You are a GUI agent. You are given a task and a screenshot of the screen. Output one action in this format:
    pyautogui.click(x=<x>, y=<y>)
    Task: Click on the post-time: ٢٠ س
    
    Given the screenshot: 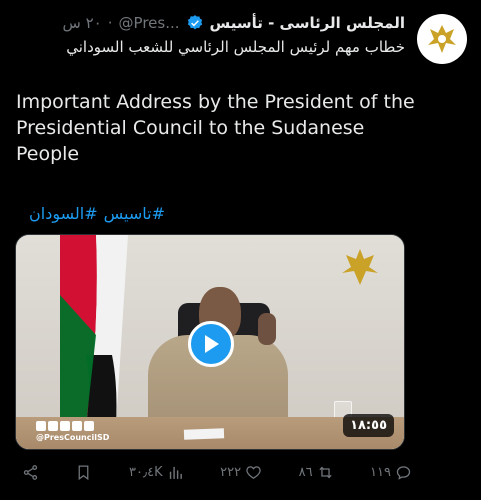 What is the action you would take?
    pyautogui.click(x=82, y=23)
    